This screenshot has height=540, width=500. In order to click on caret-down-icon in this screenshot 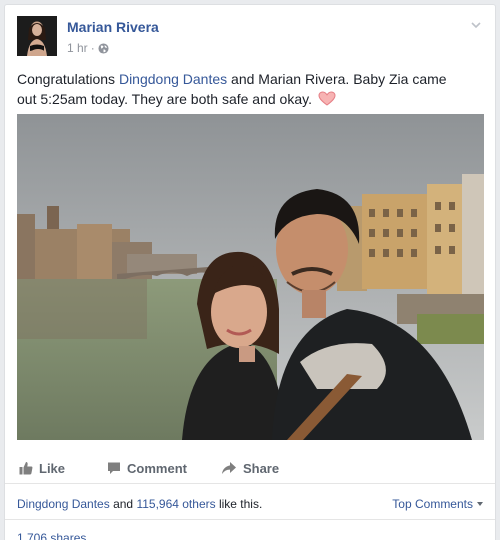, I will do `click(480, 504)`.